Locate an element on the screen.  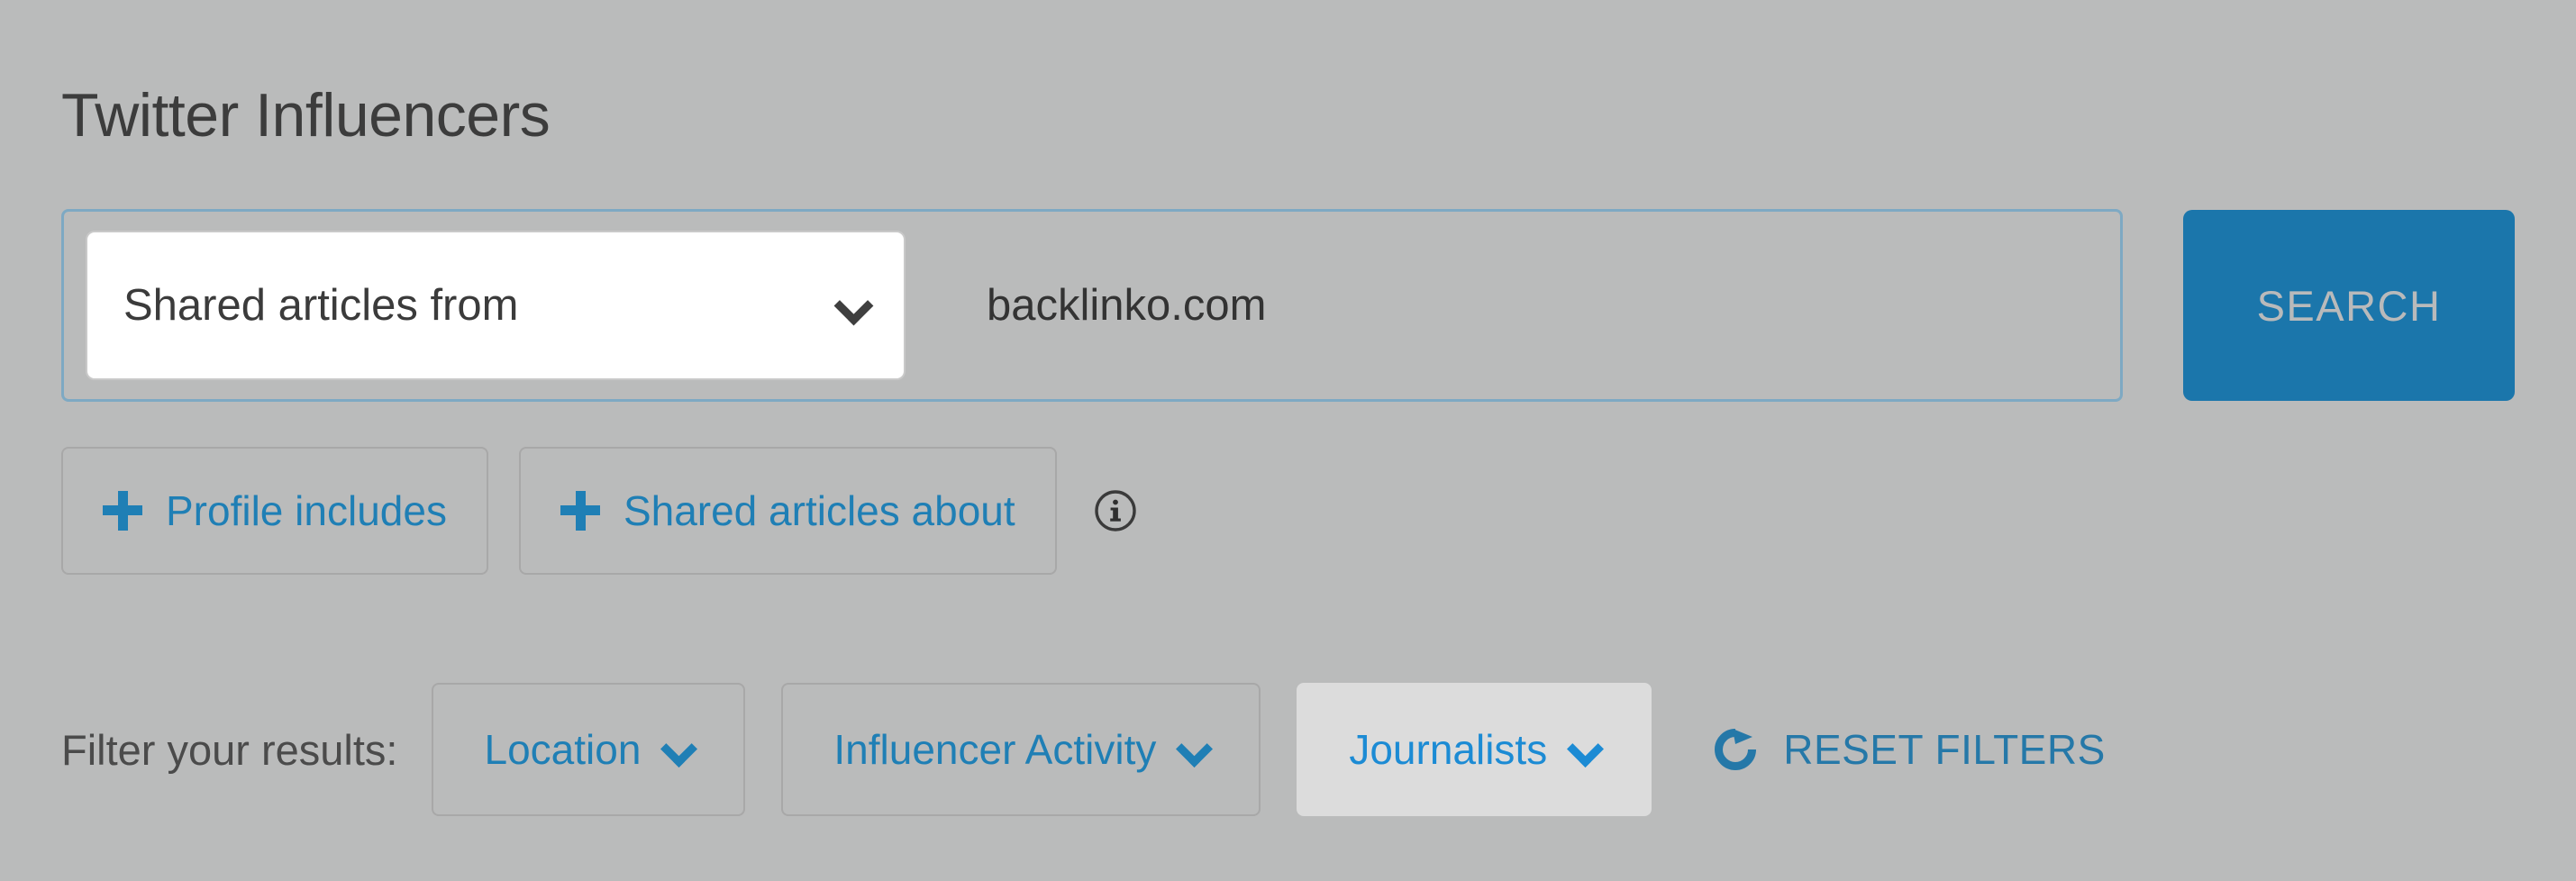
profile-includes-button: Profile includes is located at coordinates (274, 511).